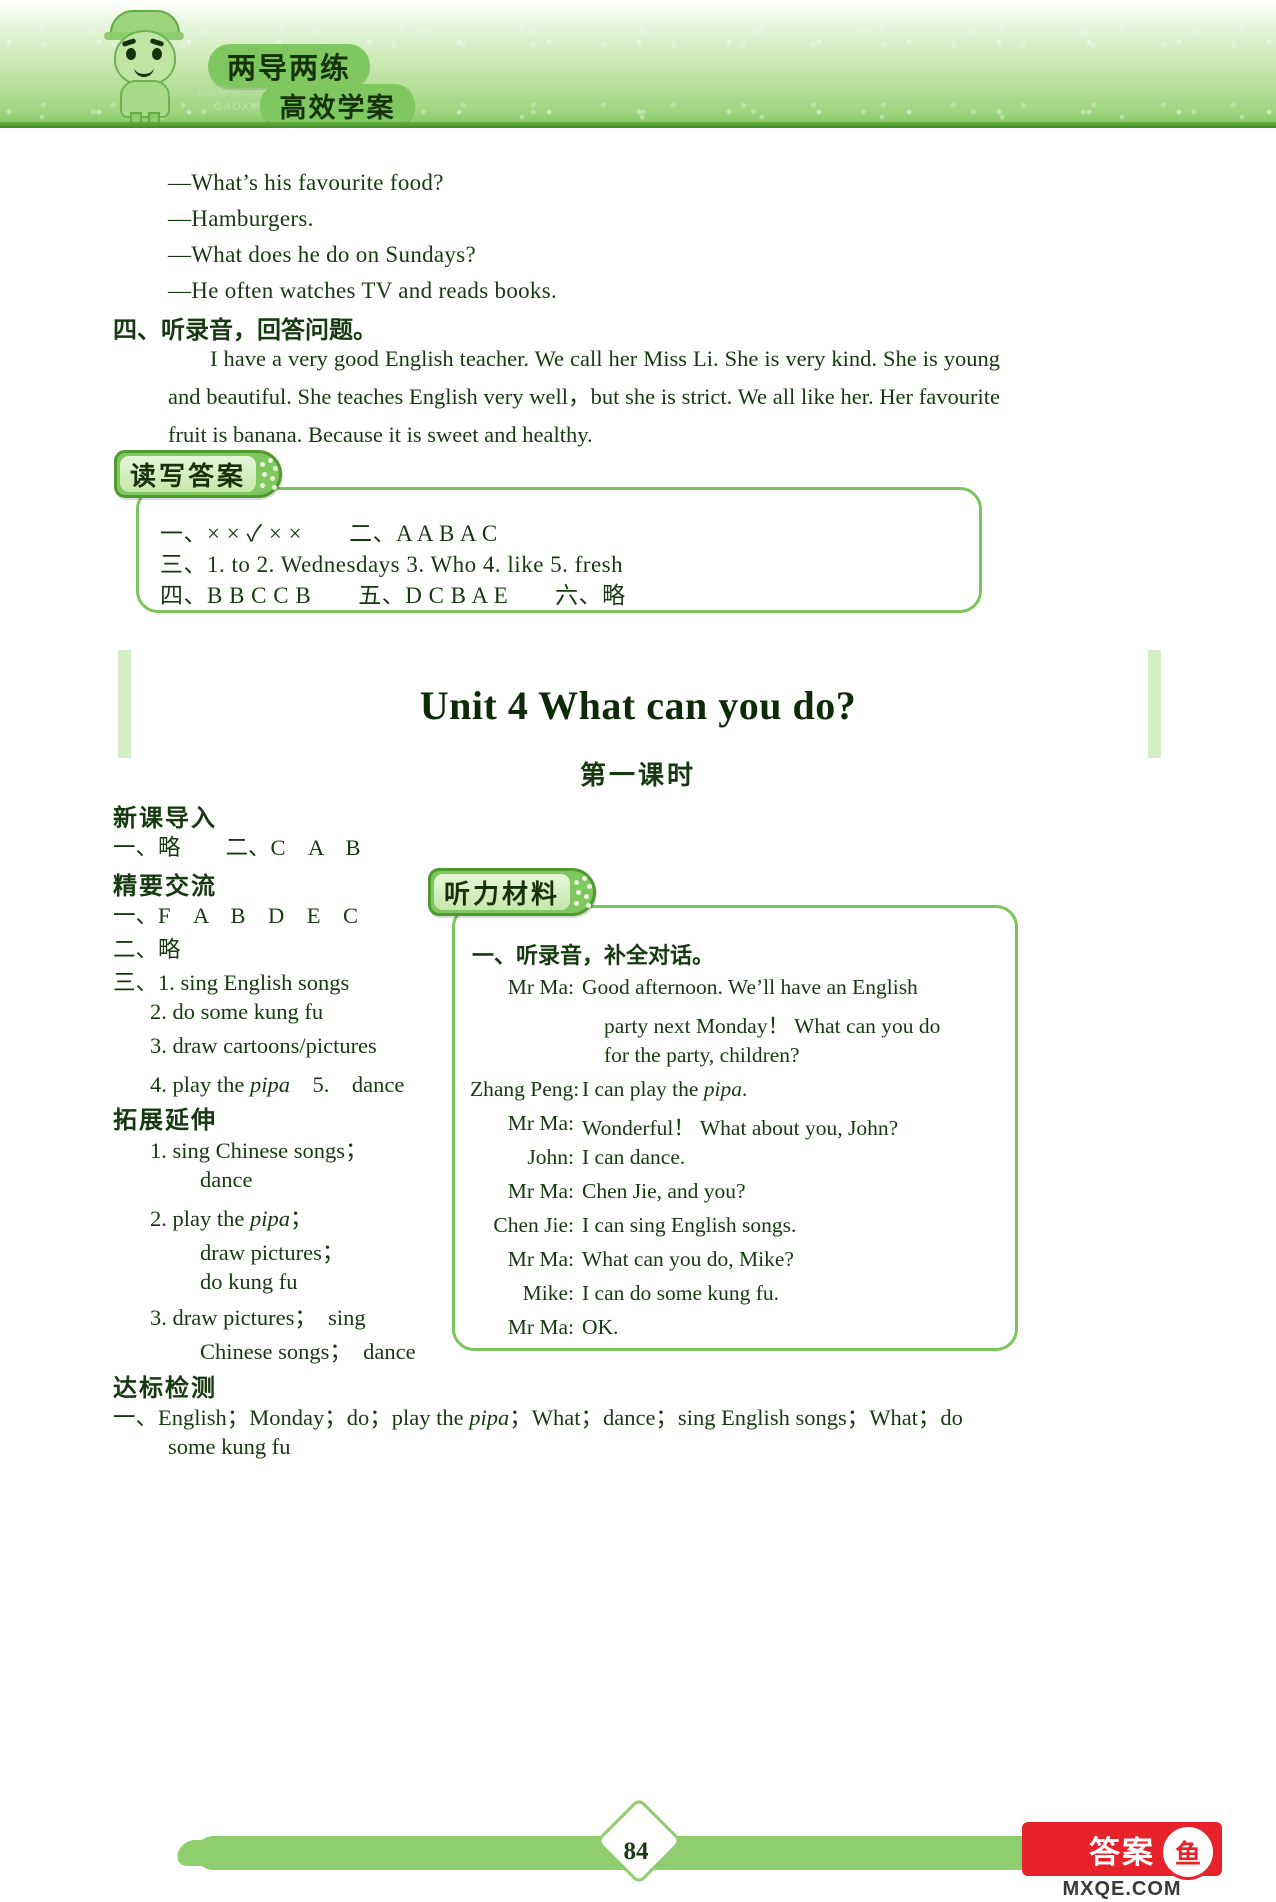  I want to click on left-line-4-num: 三、1., so click(144, 982).